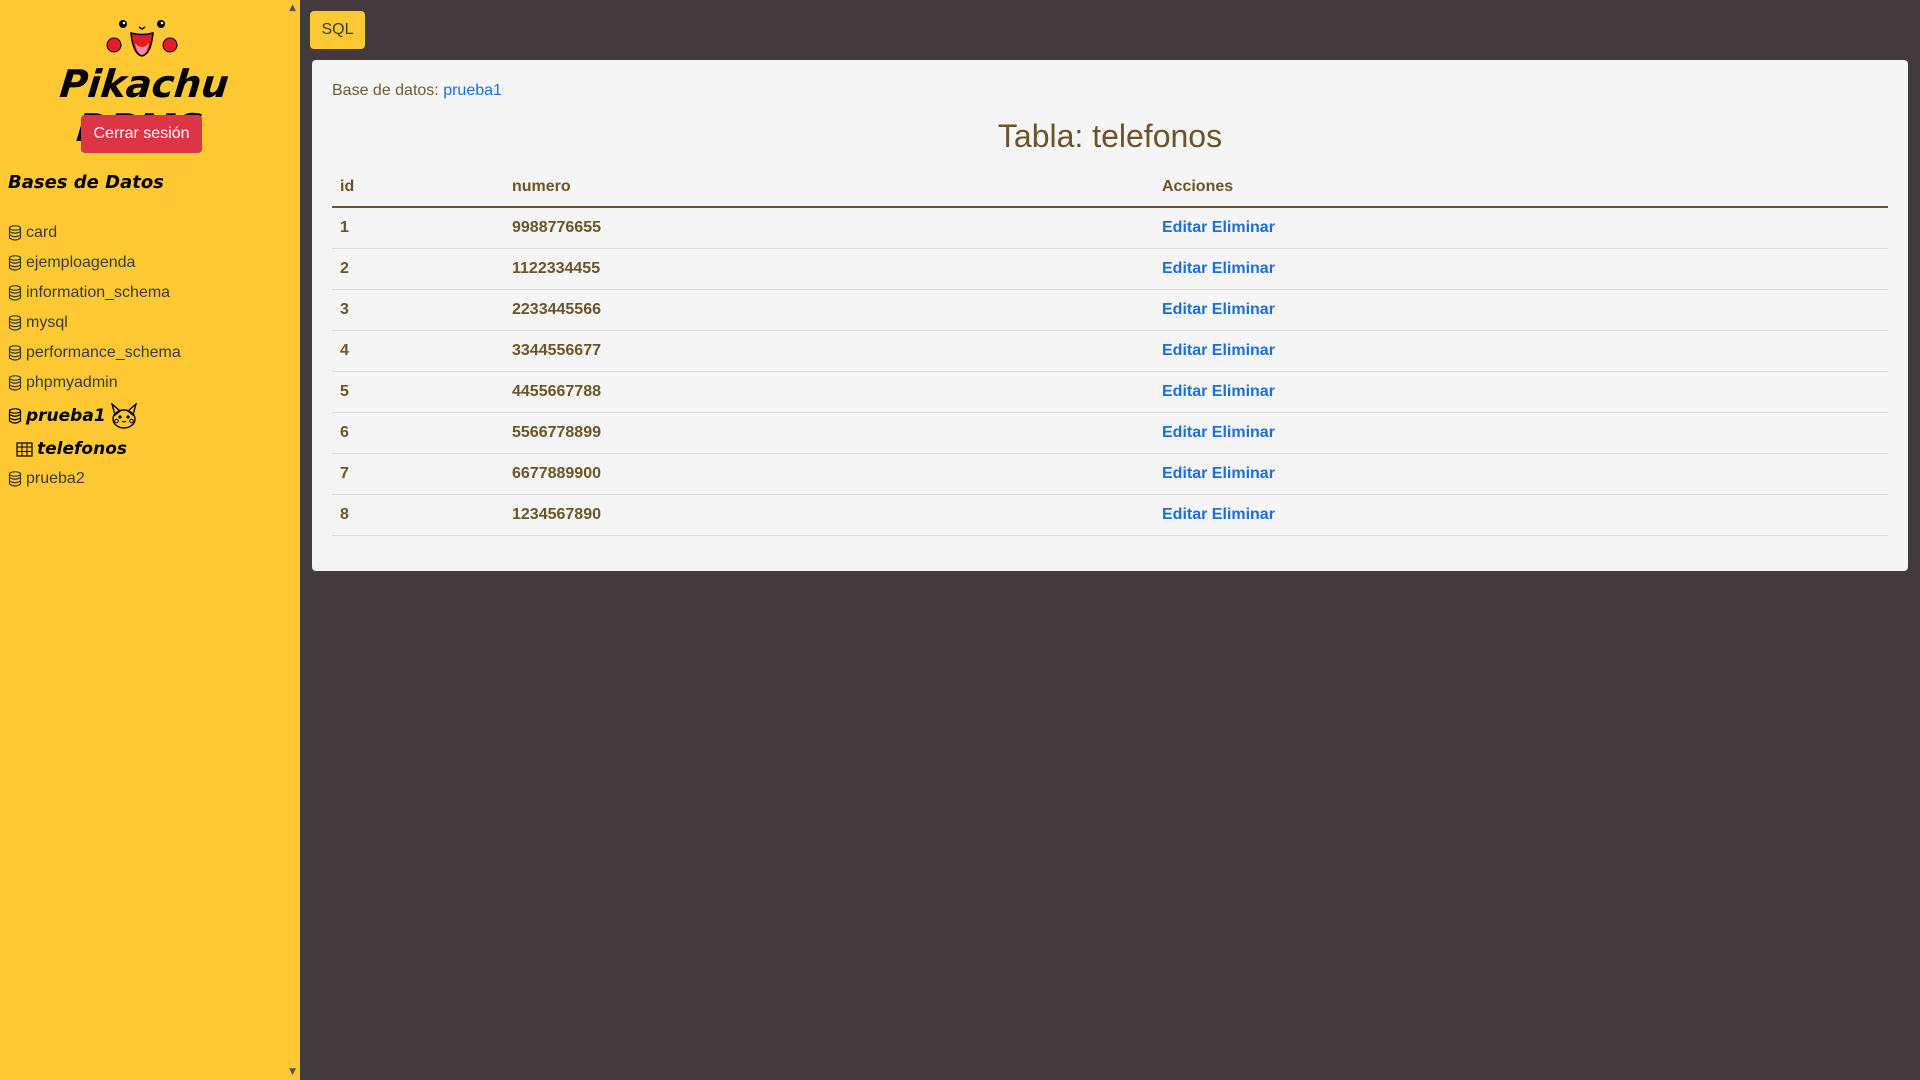 The height and width of the screenshot is (1080, 1920). I want to click on sidebar-table-label: telefonos, so click(82, 449).